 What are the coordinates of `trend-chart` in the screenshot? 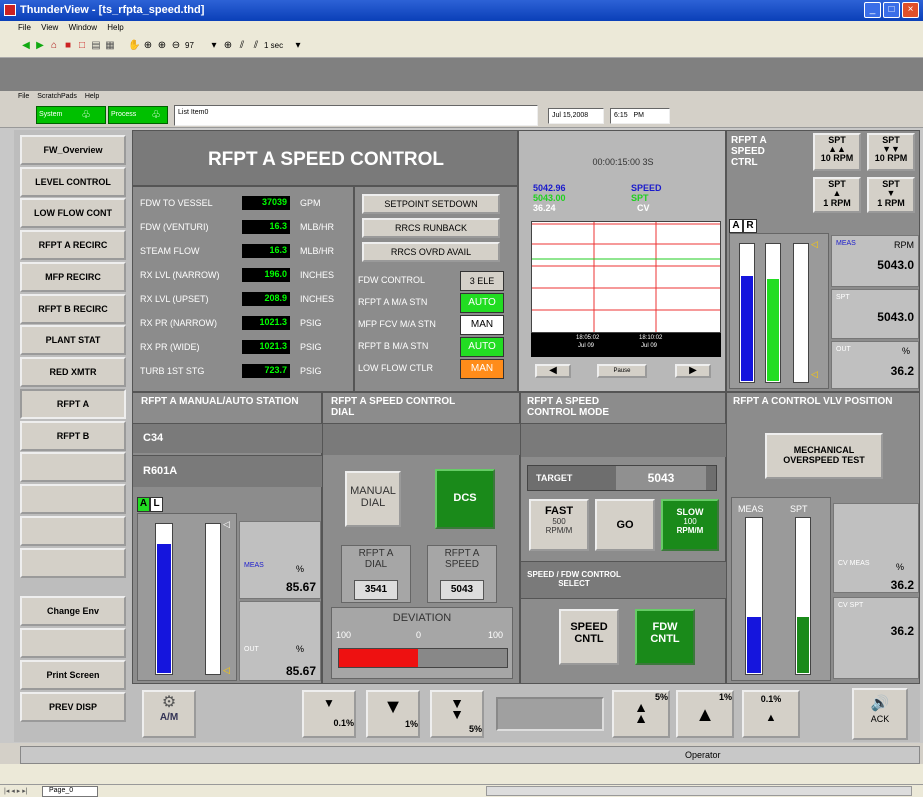 It's located at (626, 277).